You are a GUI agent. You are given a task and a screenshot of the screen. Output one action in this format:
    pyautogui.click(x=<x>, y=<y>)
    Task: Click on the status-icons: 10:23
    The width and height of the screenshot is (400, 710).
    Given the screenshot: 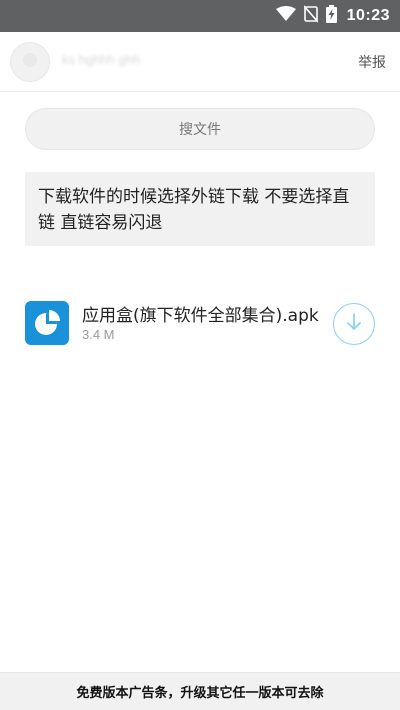 What is the action you would take?
    pyautogui.click(x=329, y=16)
    